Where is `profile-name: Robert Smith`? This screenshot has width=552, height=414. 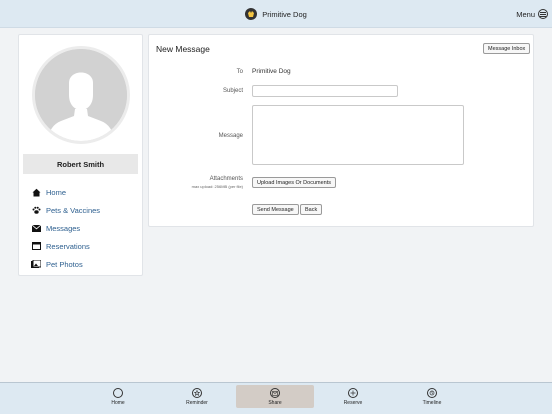
profile-name: Robert Smith is located at coordinates (80, 164).